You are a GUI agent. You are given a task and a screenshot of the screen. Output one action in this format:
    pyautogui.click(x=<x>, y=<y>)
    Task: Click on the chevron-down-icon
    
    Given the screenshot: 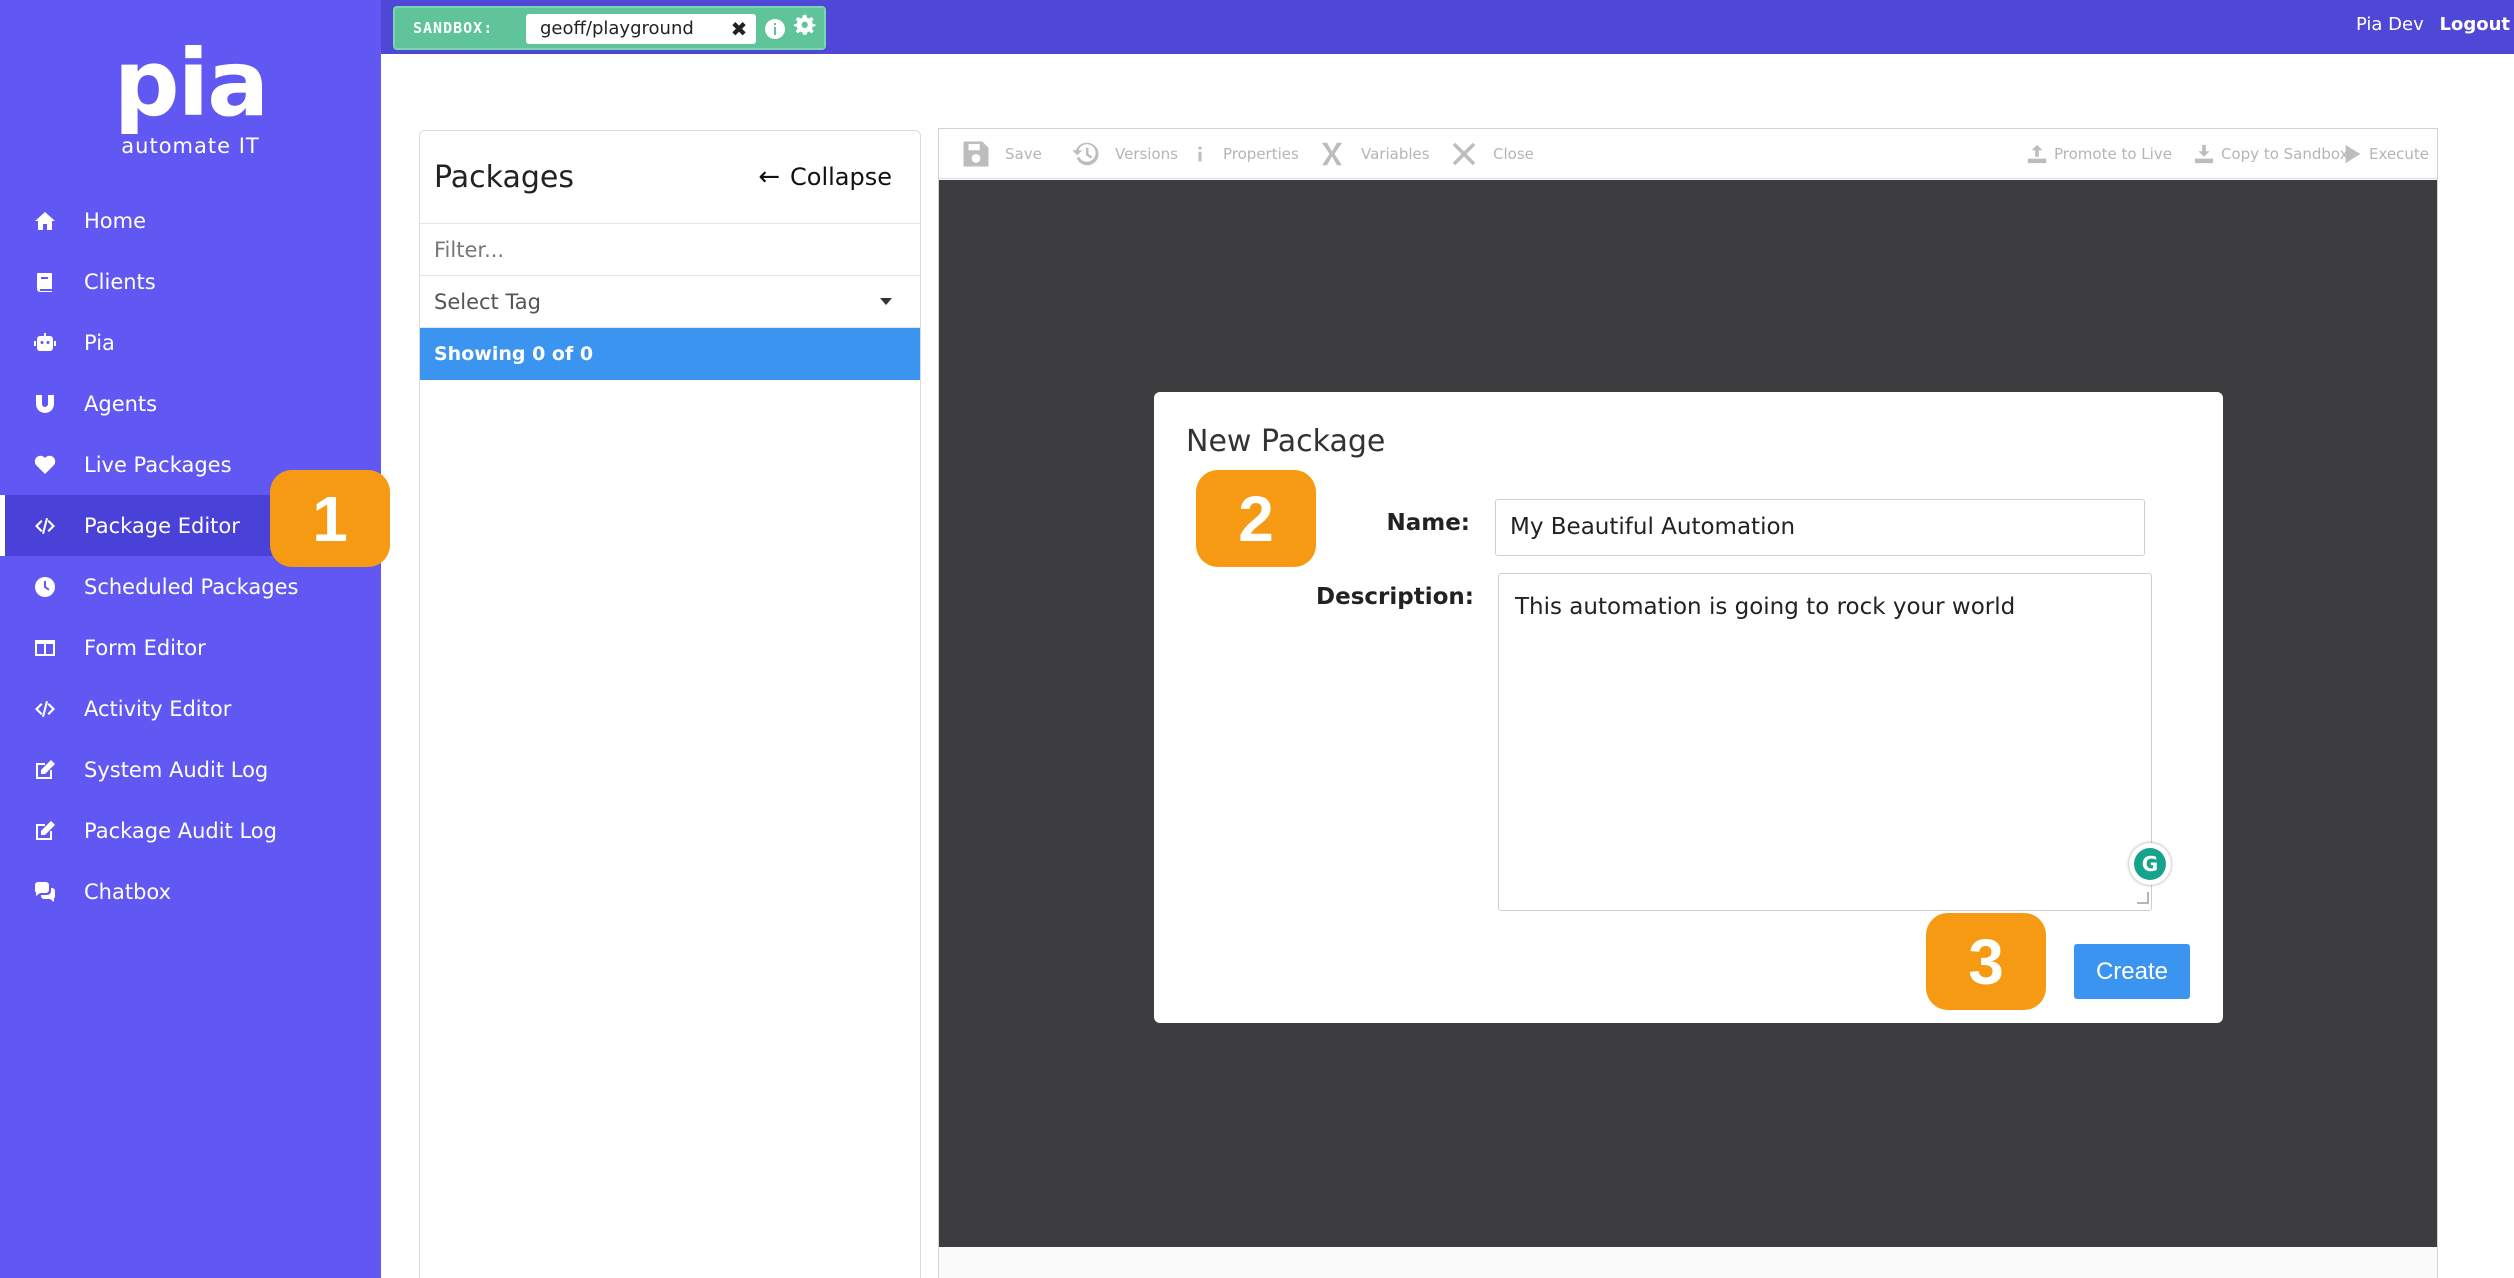 What is the action you would take?
    pyautogui.click(x=886, y=301)
    